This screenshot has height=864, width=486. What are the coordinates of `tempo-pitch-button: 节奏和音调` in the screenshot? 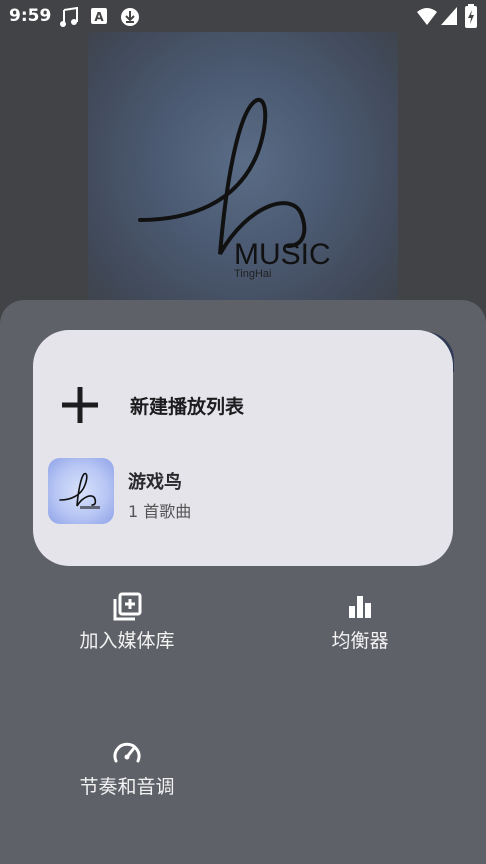 It's located at (127, 768).